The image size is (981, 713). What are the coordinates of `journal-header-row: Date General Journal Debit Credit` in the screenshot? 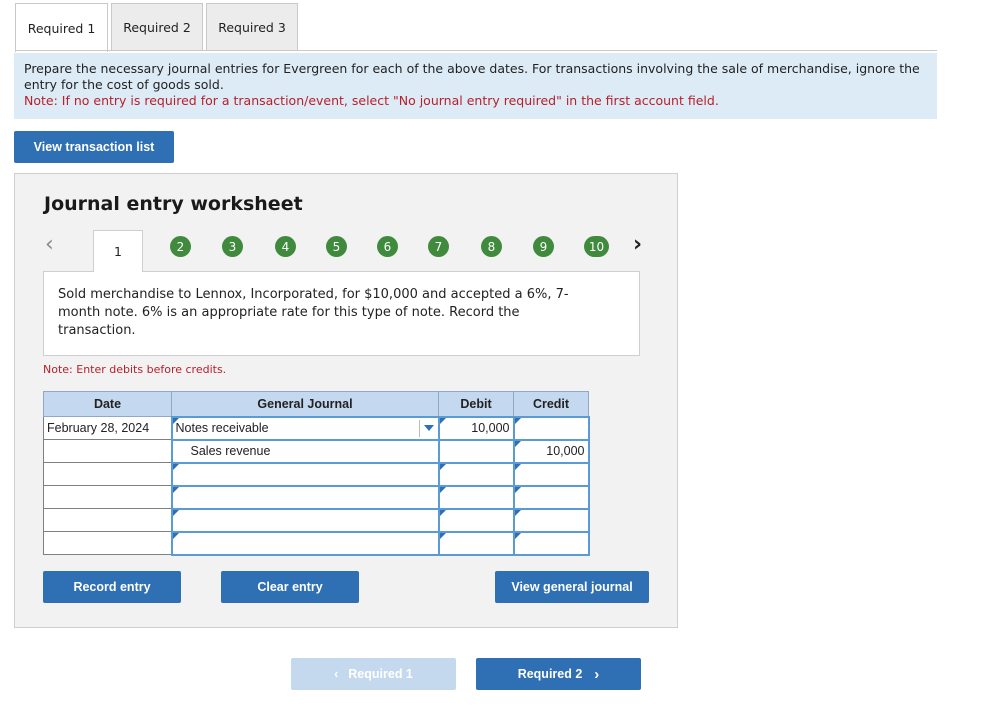 It's located at (316, 404).